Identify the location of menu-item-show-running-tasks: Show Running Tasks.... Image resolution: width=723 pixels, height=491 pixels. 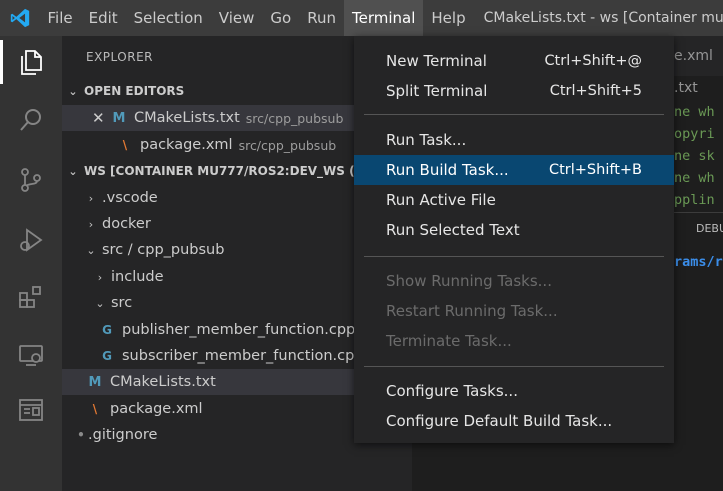
(469, 281).